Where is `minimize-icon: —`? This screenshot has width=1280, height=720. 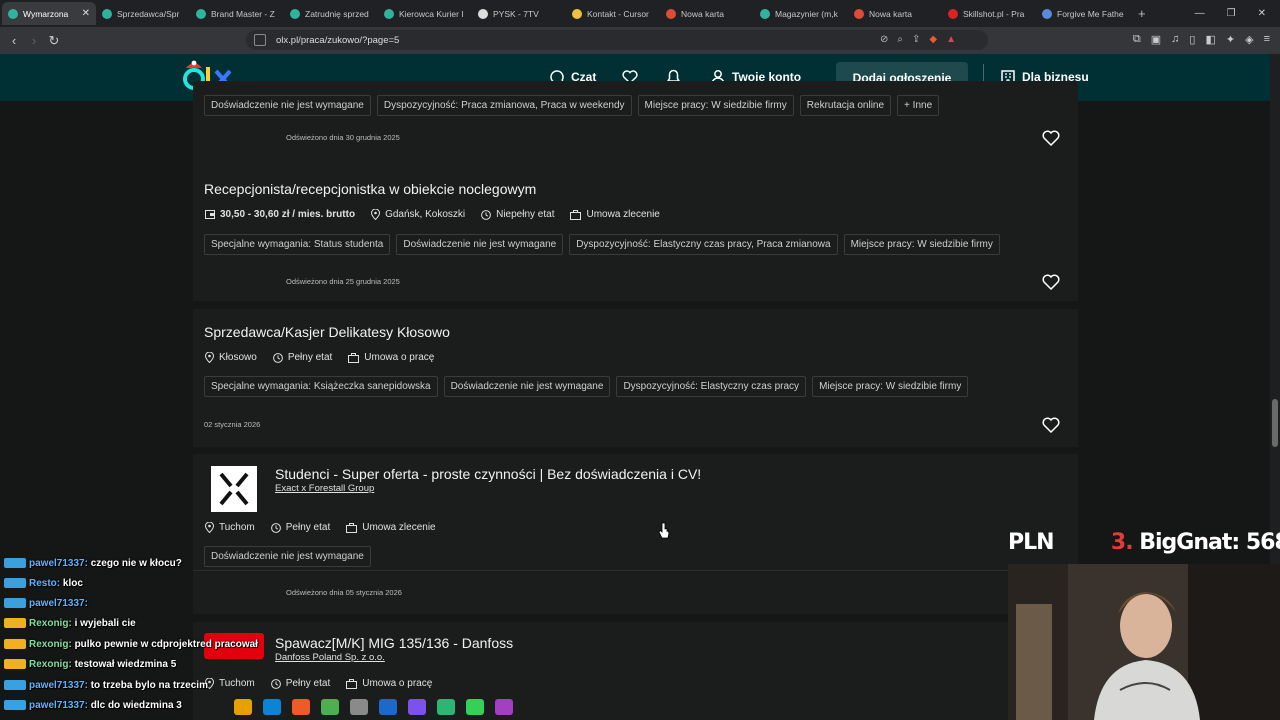
minimize-icon: — is located at coordinates (1200, 13).